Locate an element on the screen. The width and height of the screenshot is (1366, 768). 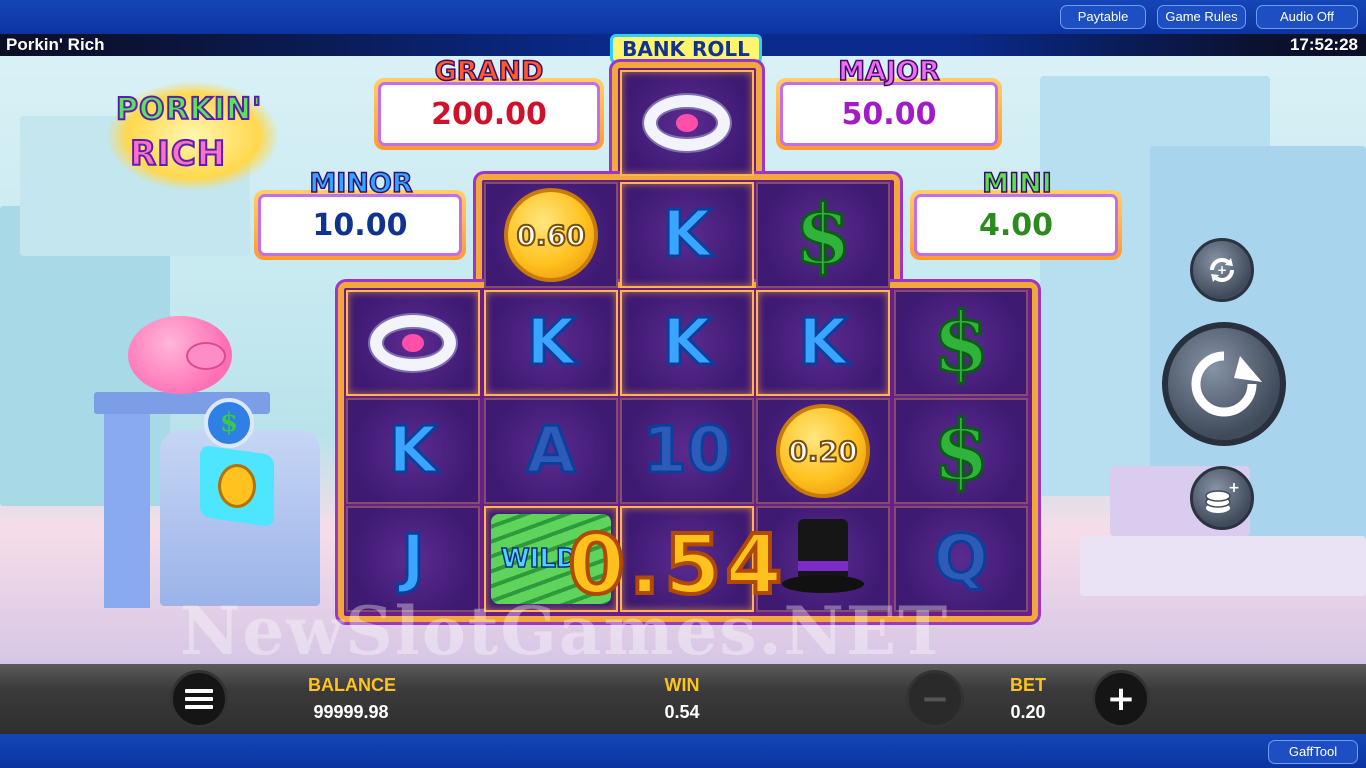
bottom-bar: BALANCE 99999.98 WIN 0.54 − BET 0.20 + is located at coordinates (683, 699).